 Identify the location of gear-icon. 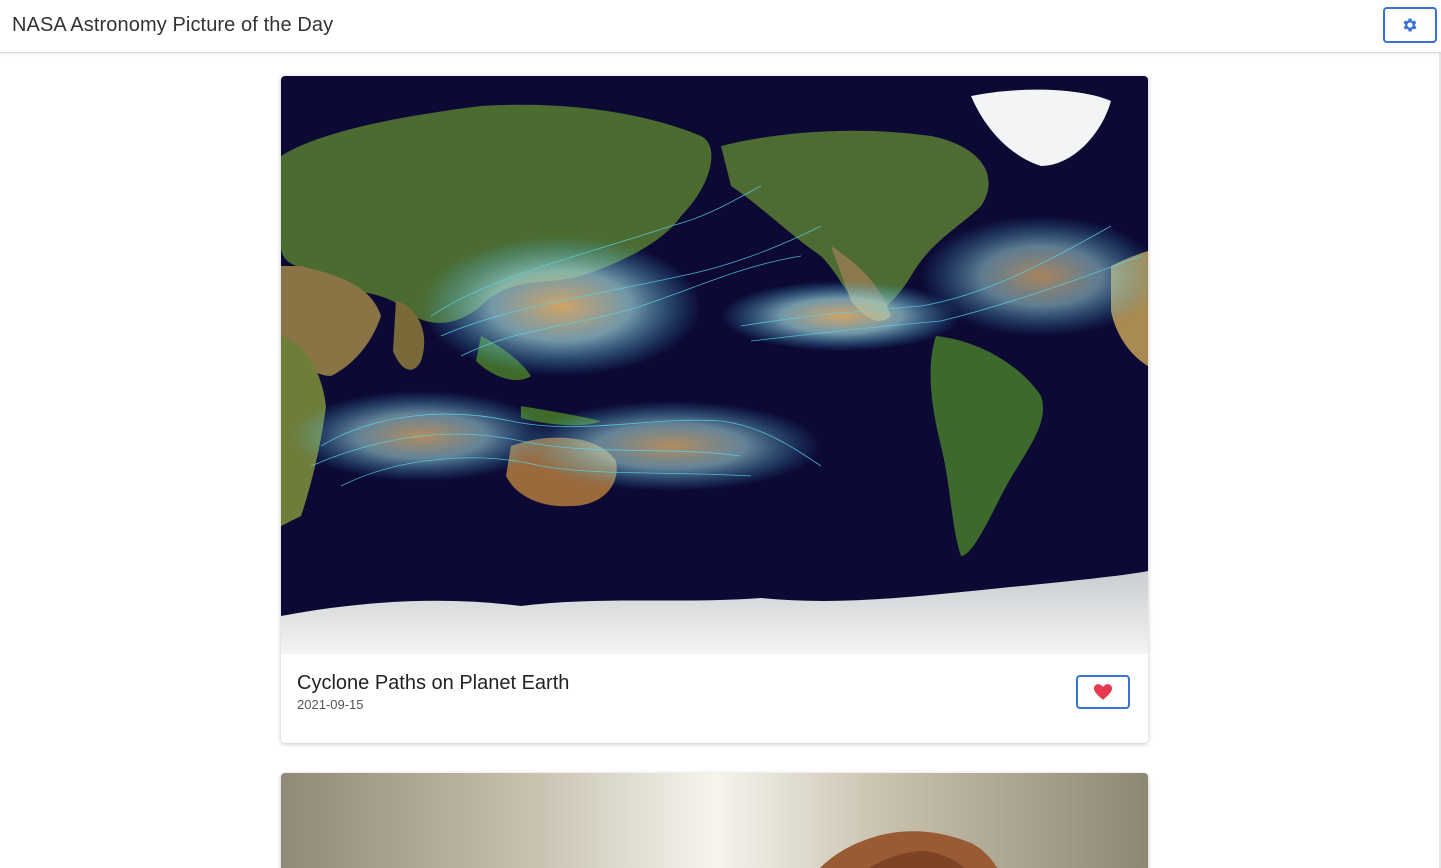
(1410, 25).